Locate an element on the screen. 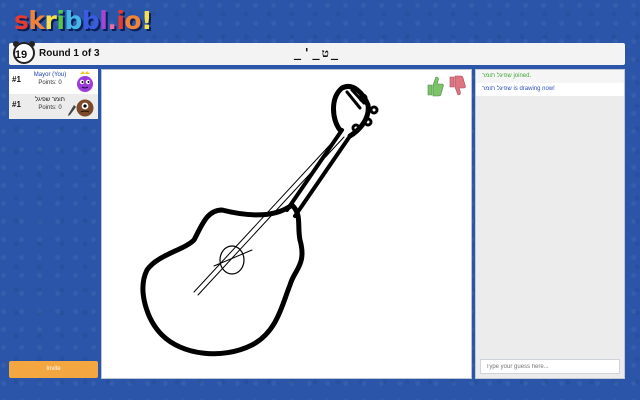  invite-button: Invite is located at coordinates (53, 369).